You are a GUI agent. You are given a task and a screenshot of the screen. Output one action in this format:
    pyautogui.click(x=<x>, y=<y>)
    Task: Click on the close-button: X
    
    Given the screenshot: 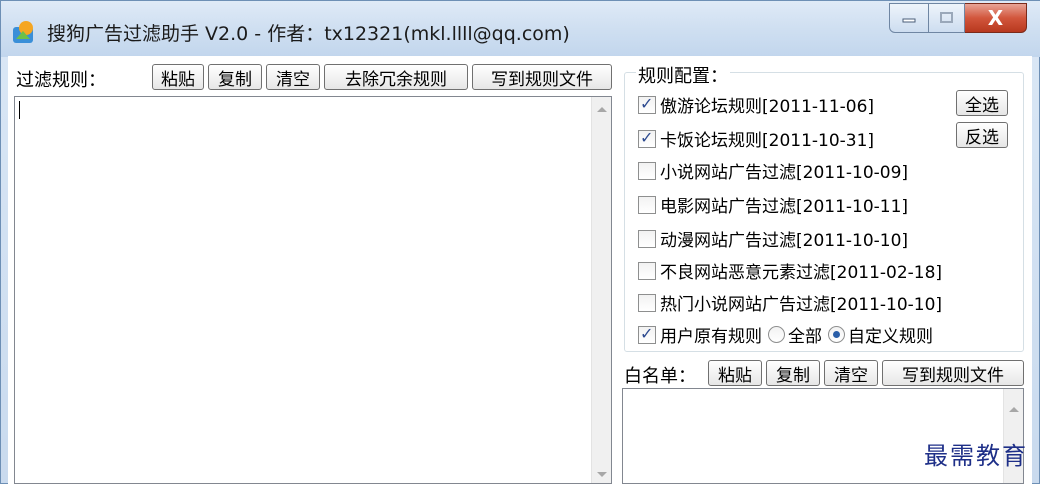 What is the action you would take?
    pyautogui.click(x=996, y=18)
    